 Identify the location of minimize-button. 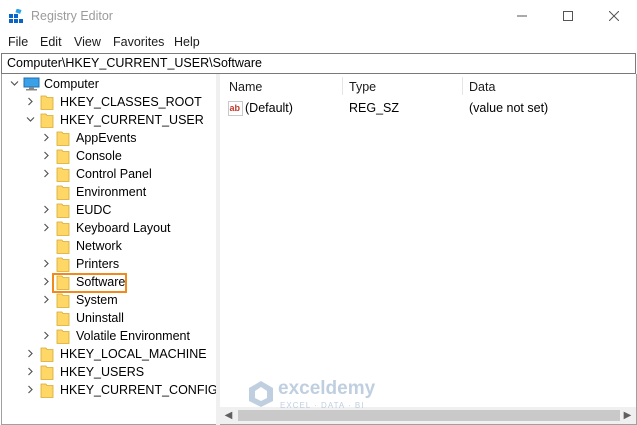
(522, 16).